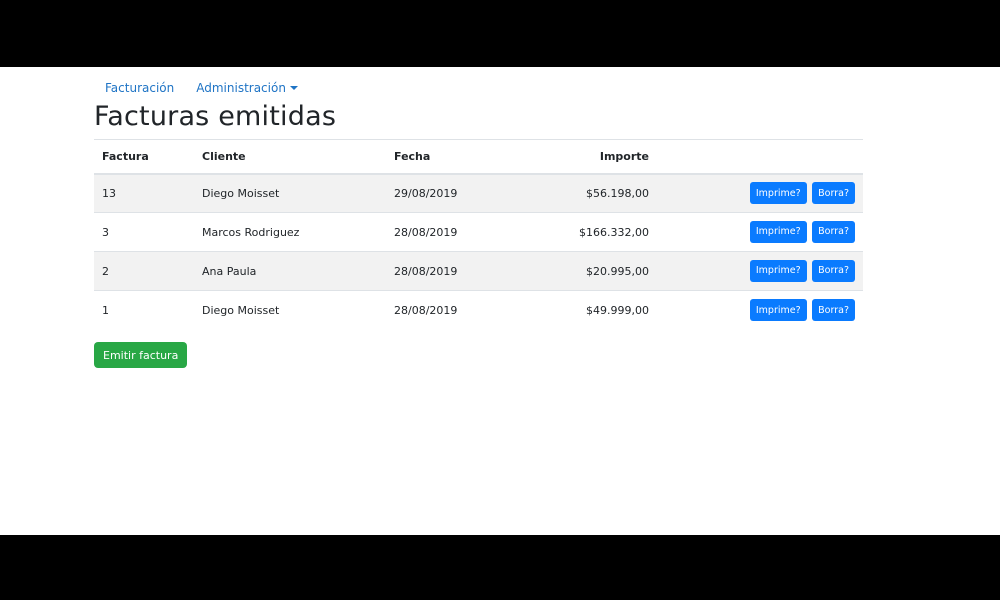 The height and width of the screenshot is (600, 1000). I want to click on cell-cliente: Marcos Rodriguez, so click(290, 232).